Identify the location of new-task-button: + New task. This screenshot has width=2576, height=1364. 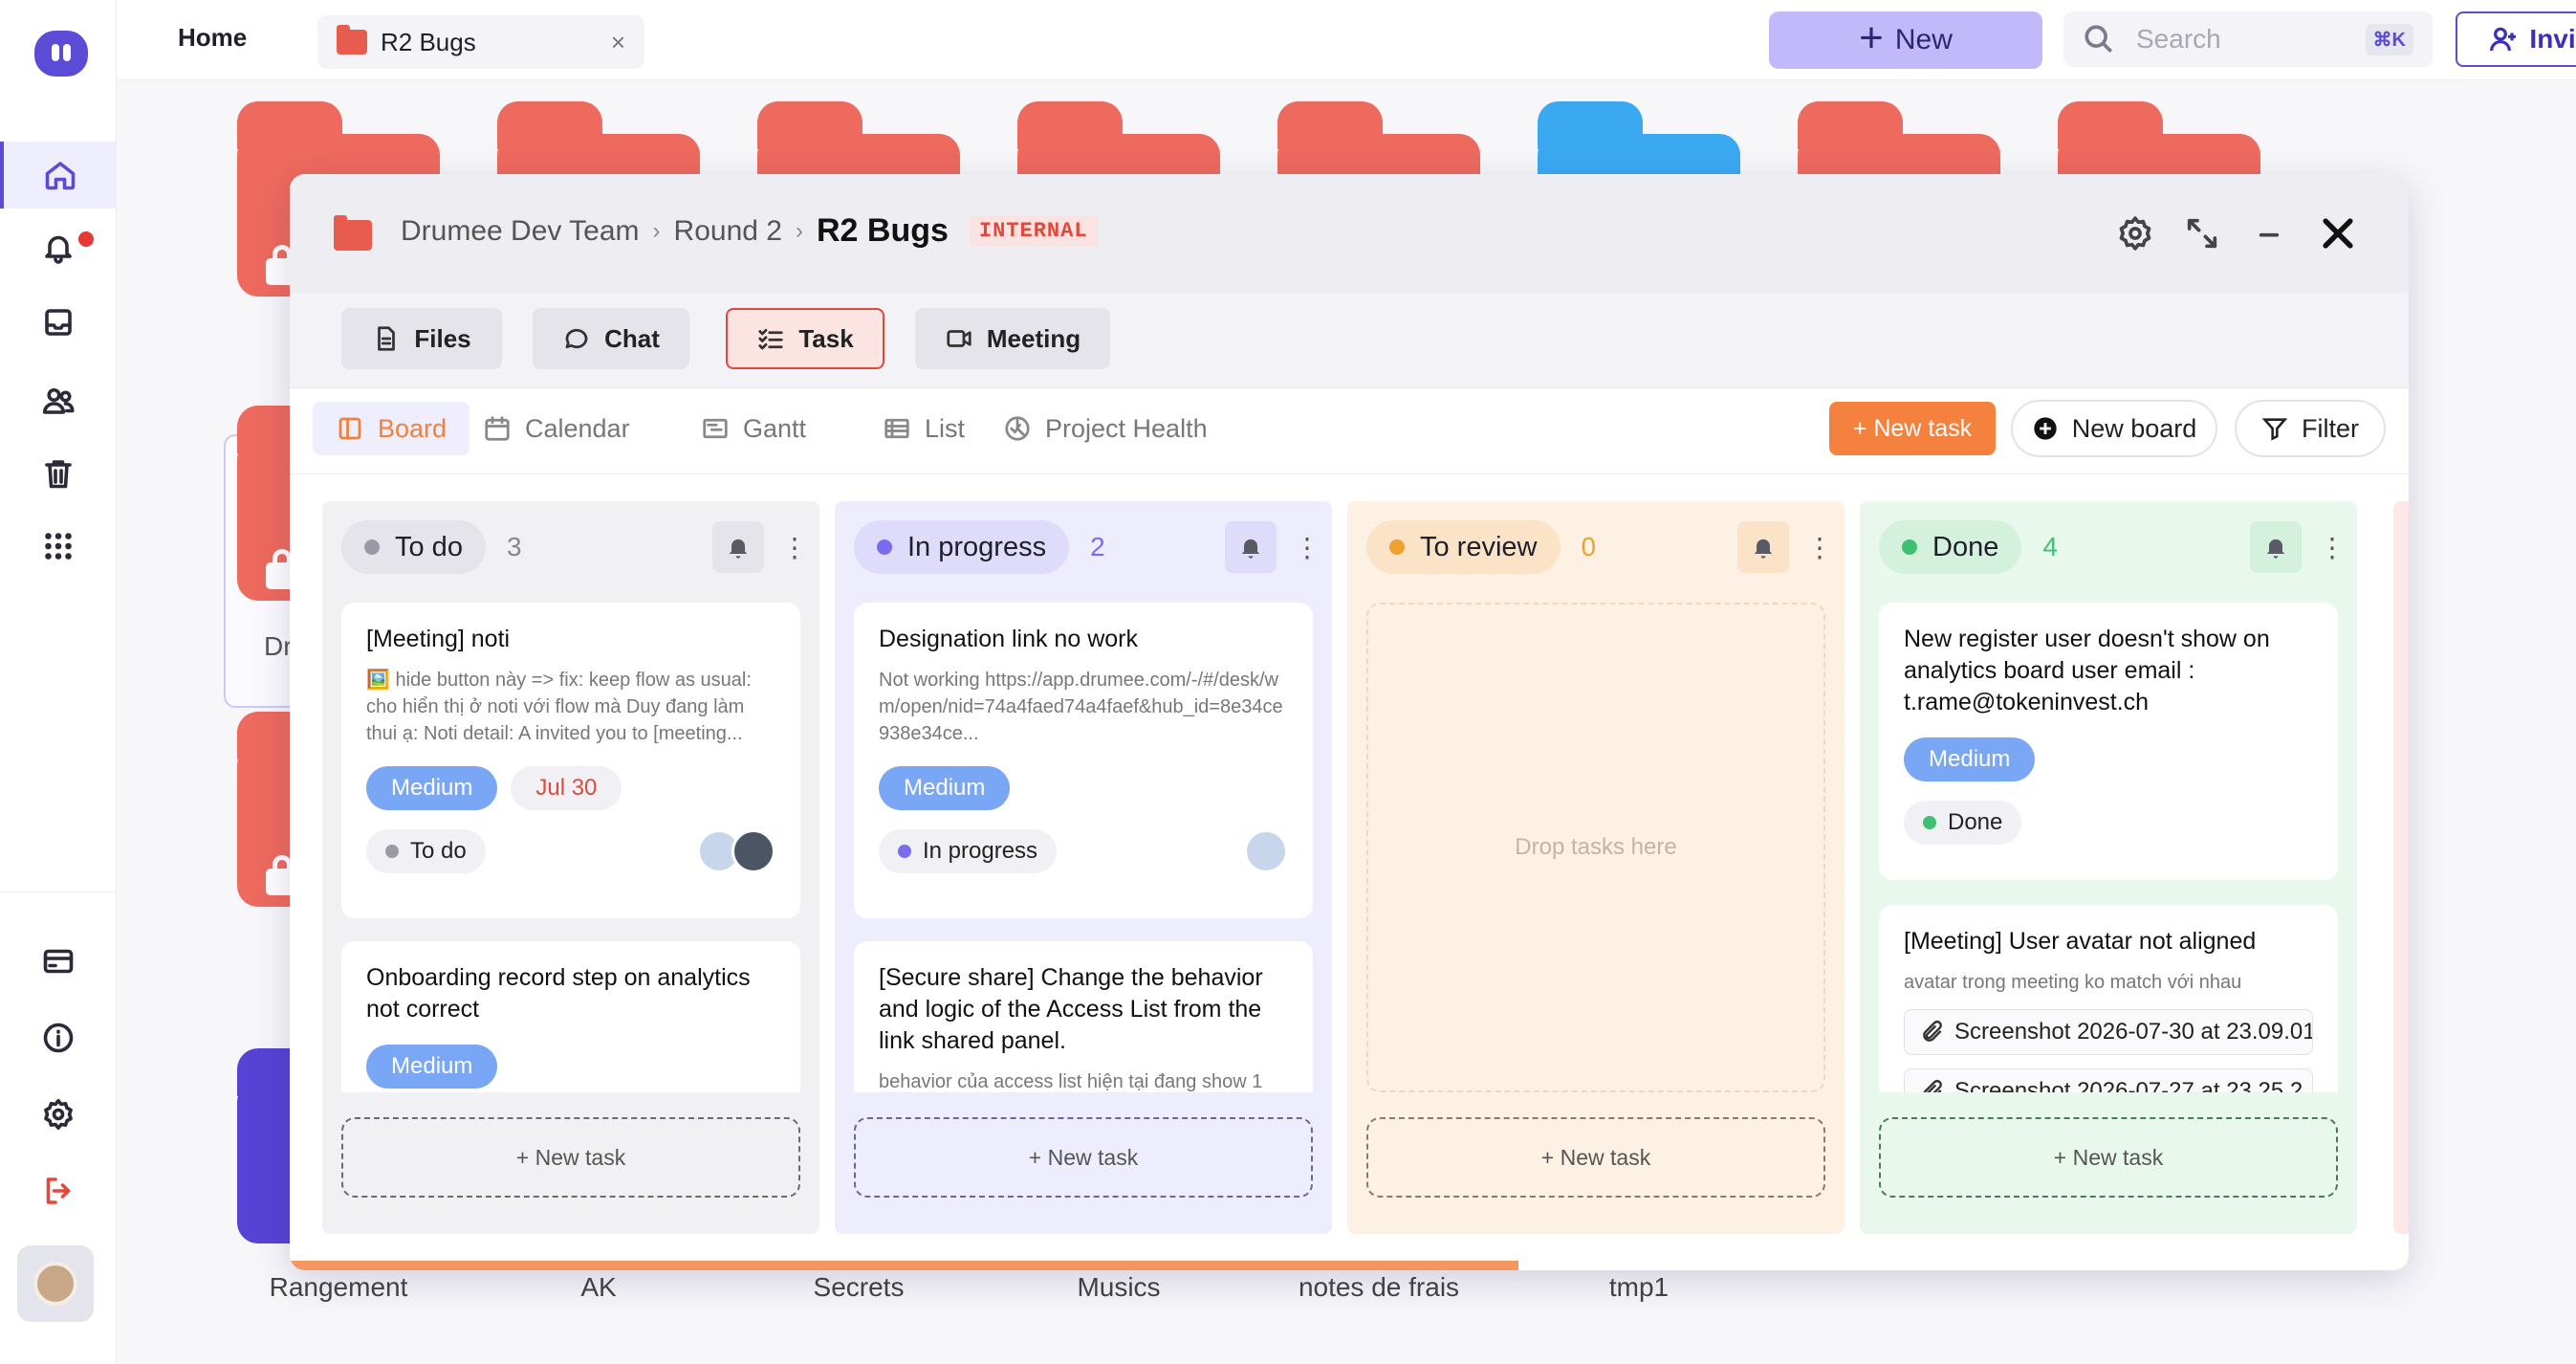
(1912, 428).